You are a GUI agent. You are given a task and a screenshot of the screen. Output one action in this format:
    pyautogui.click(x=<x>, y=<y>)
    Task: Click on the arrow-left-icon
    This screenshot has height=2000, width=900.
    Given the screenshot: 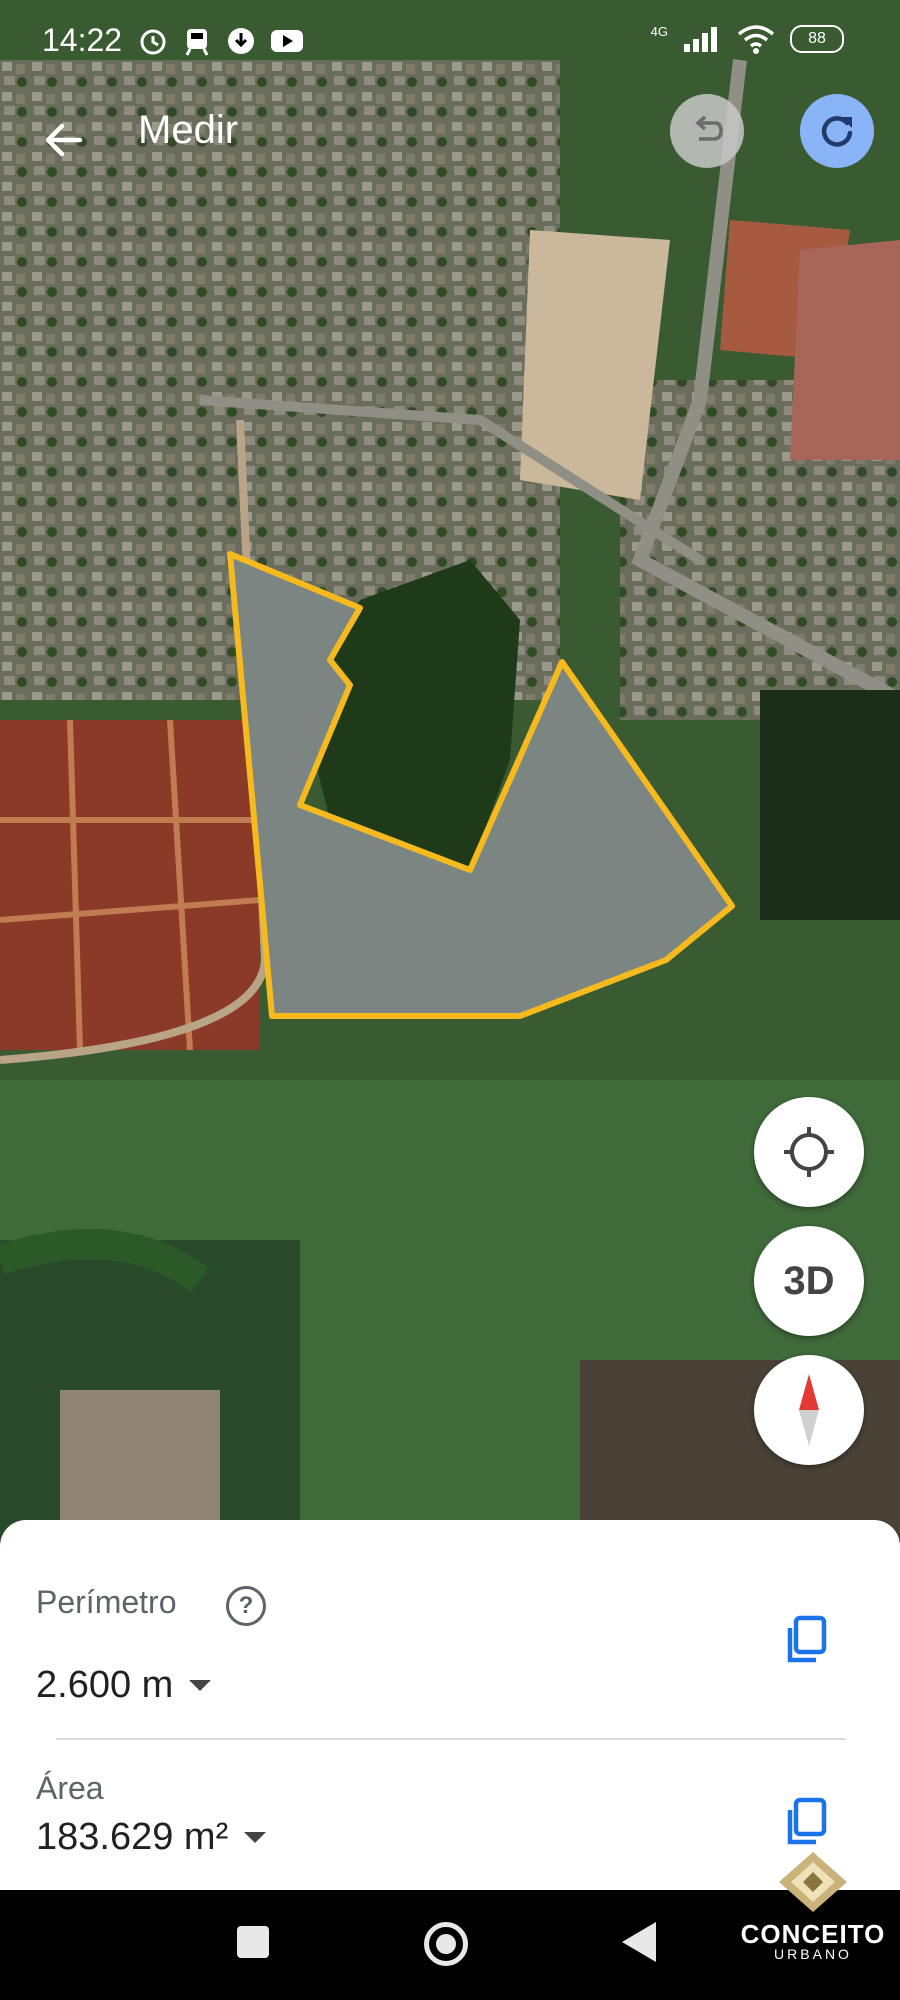 What is the action you would take?
    pyautogui.click(x=64, y=140)
    